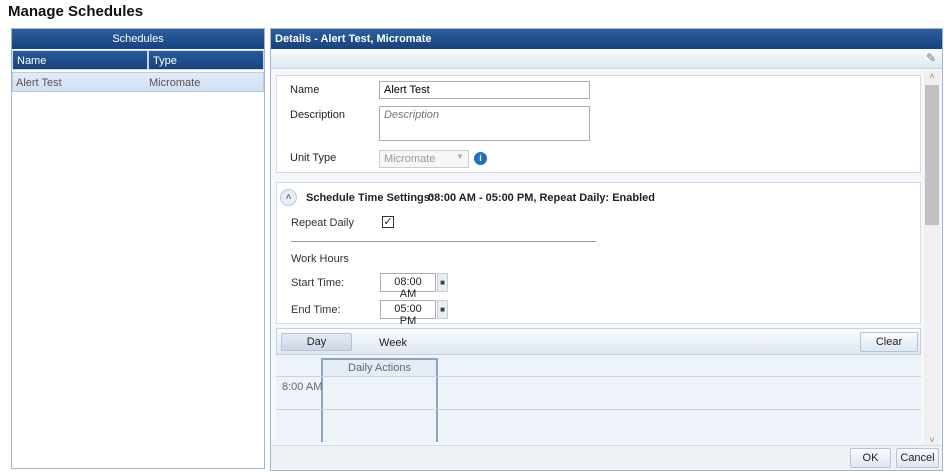 The image size is (944, 473). I want to click on daily-actions-header: Daily Actions, so click(379, 367).